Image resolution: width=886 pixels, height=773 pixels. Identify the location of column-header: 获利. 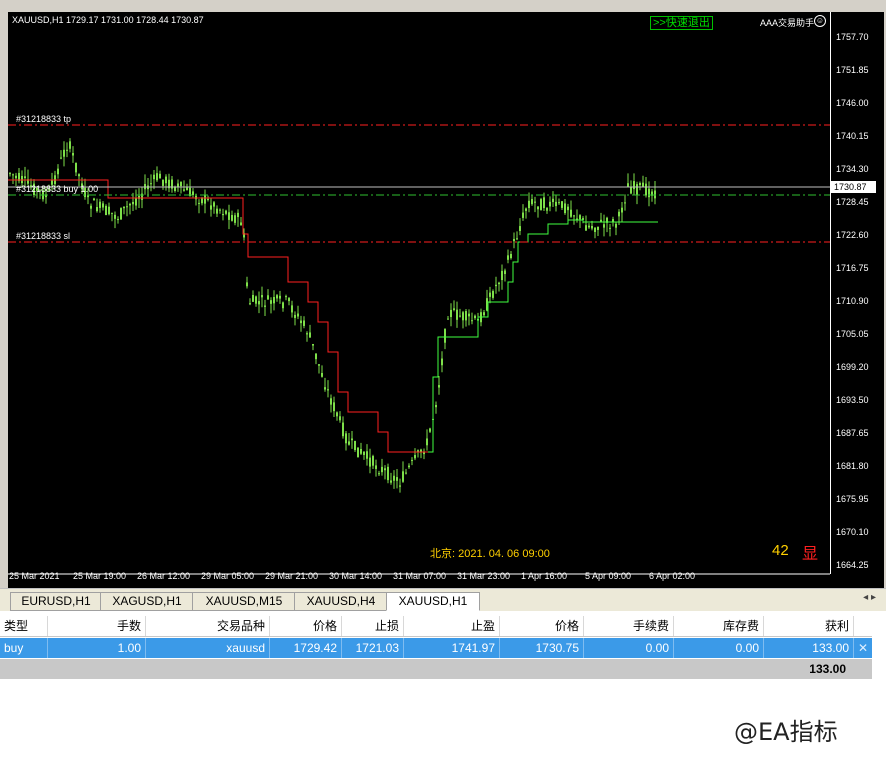
(809, 626).